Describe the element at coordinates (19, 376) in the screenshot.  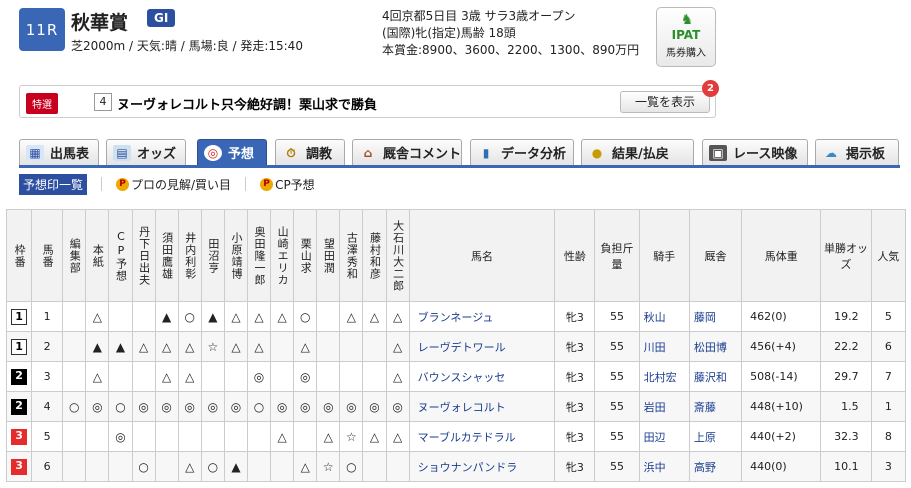
I see `waku-cell: 2` at that location.